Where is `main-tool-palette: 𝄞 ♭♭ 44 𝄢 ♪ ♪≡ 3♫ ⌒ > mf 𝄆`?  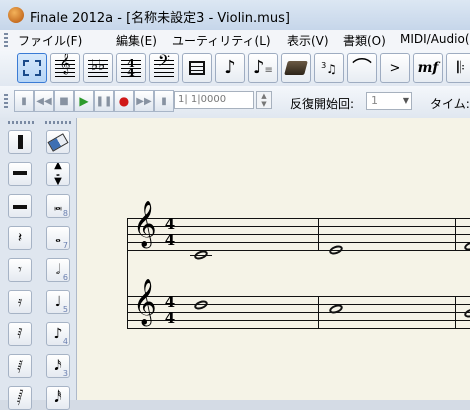
main-tool-palette: 𝄞 ♭♭ 44 𝄢 ♪ ♪≡ 3♫ ⌒ > mf 𝄆 is located at coordinates (235, 68).